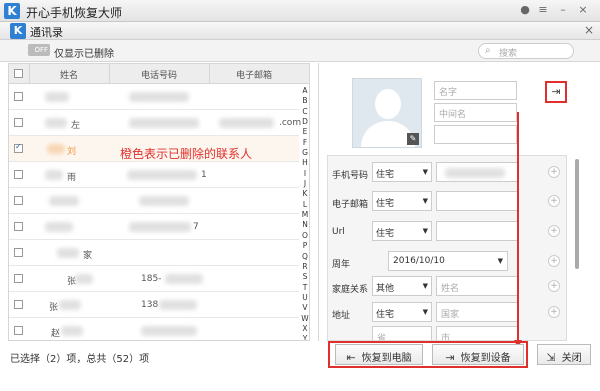 The height and width of the screenshot is (391, 600). What do you see at coordinates (18, 73) in the screenshot?
I see `select-all-checkbox` at bounding box center [18, 73].